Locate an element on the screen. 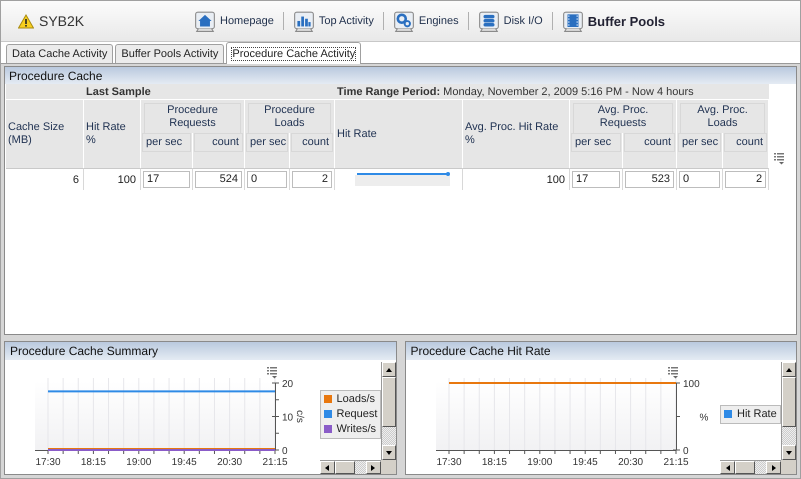  tab: Procedure Cache Activity is located at coordinates (294, 53).